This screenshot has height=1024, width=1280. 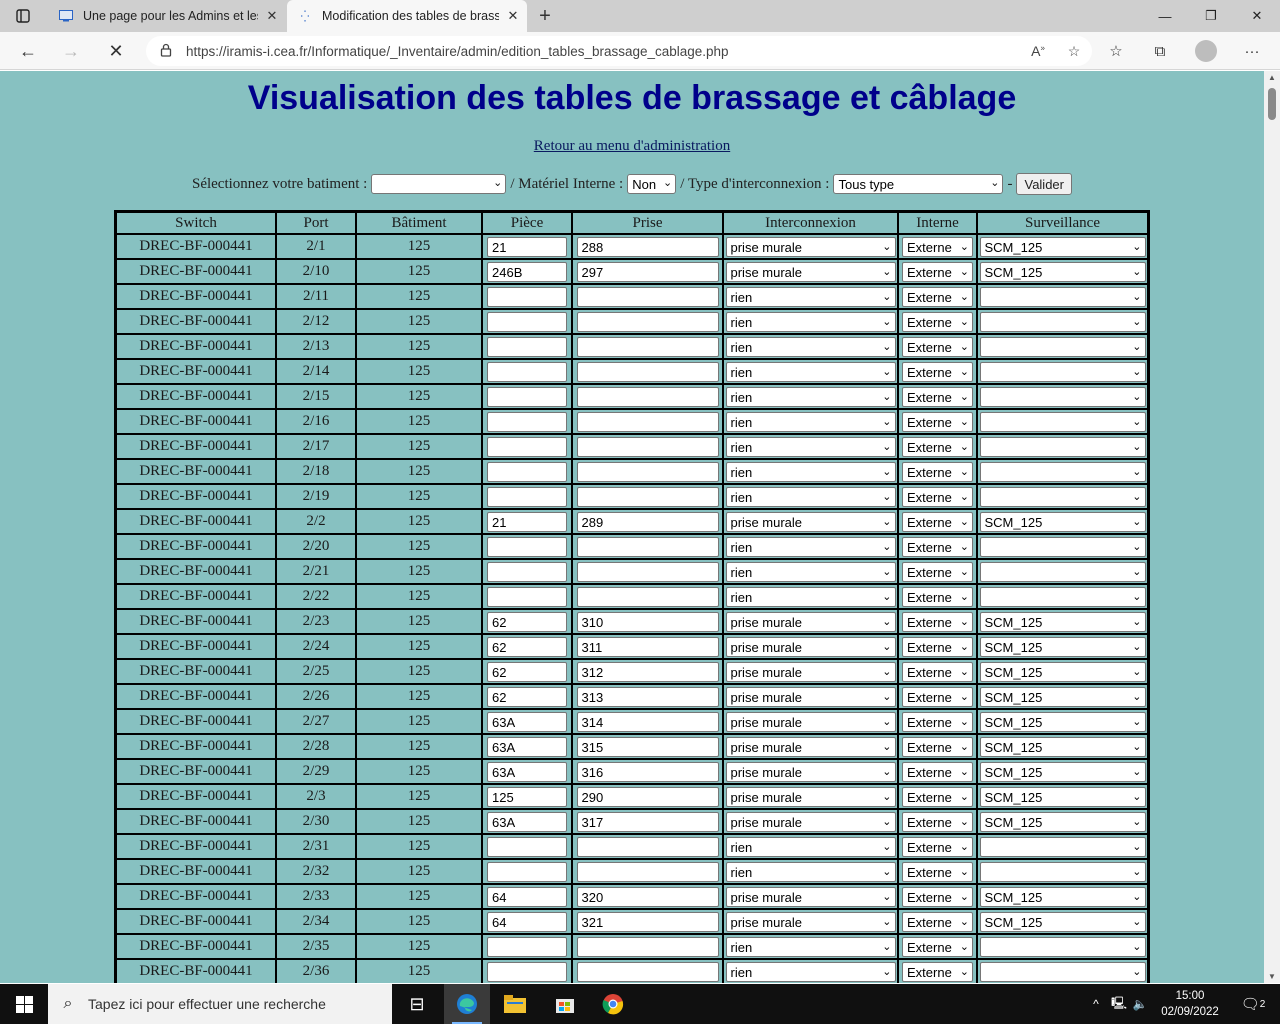 What do you see at coordinates (647, 521) in the screenshot?
I see `prise-input: 289` at bounding box center [647, 521].